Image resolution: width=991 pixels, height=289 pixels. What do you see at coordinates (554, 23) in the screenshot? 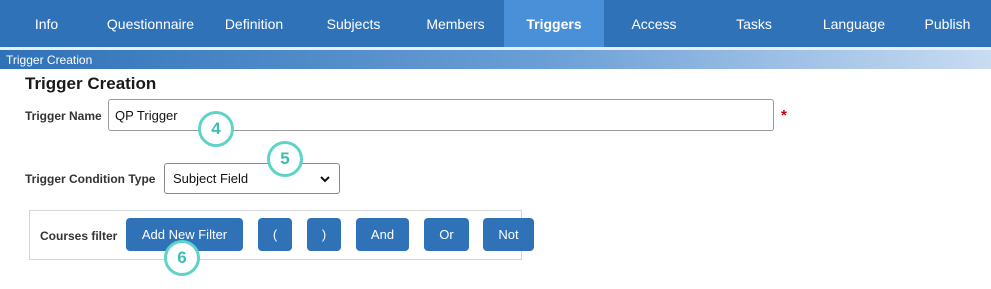
I see `tab-triggers: Triggers` at bounding box center [554, 23].